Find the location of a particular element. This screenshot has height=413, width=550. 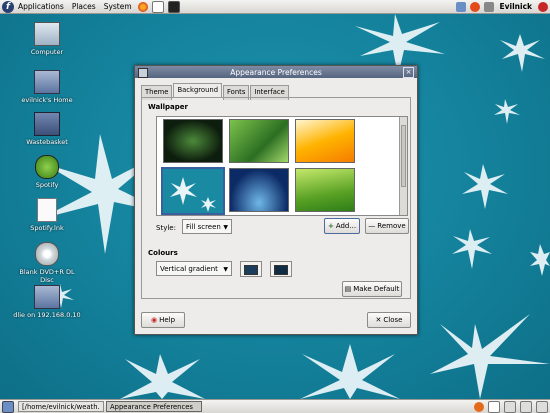

menu-applications: Applications is located at coordinates (41, 6).